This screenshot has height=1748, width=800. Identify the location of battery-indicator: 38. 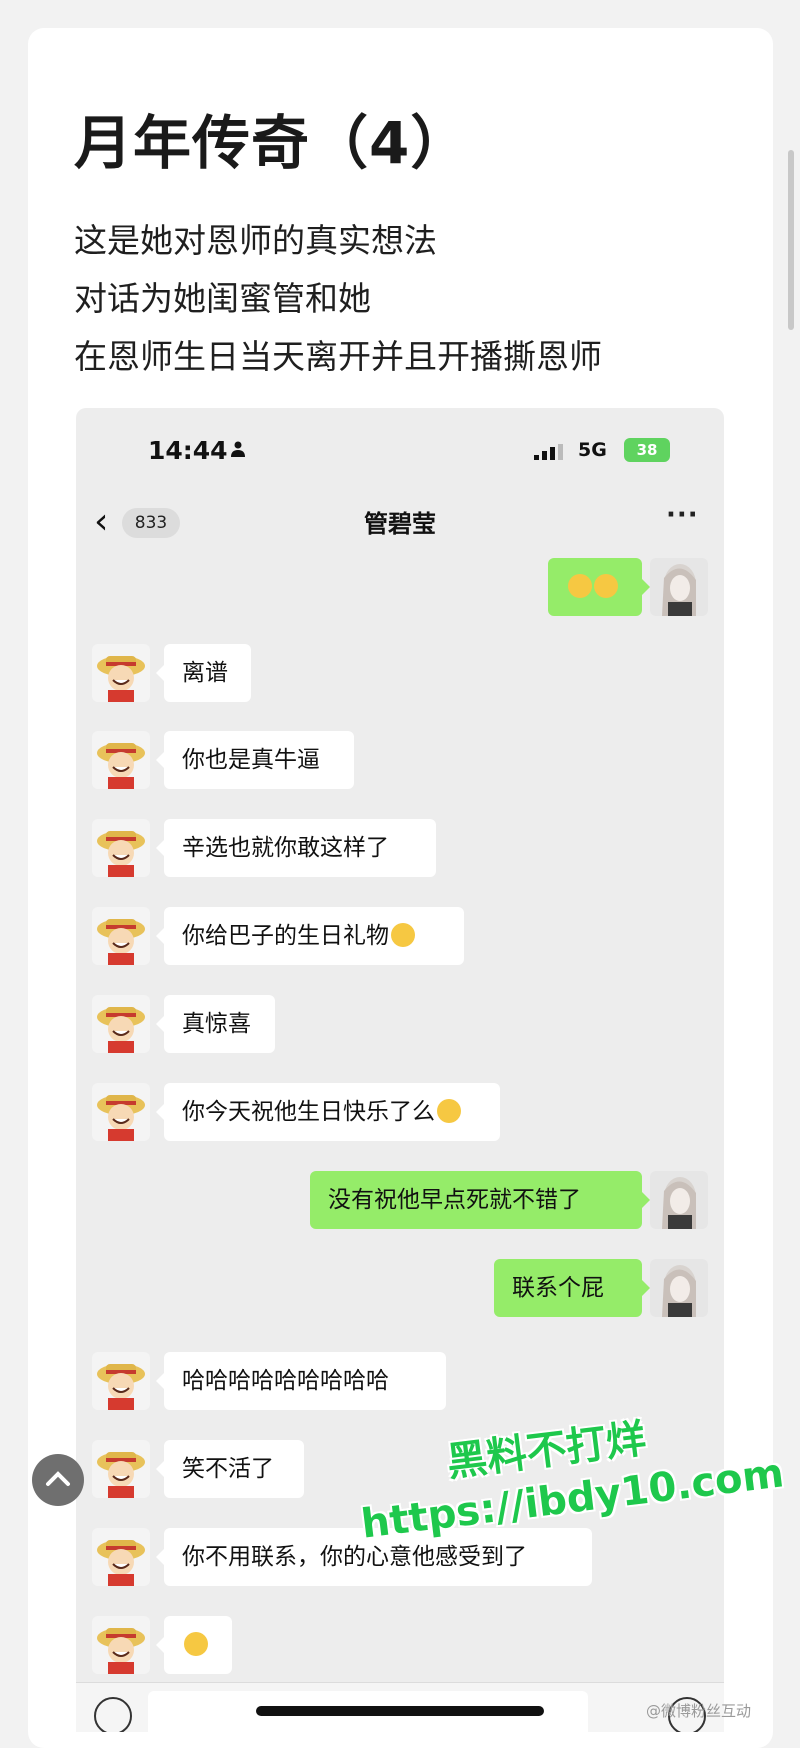
(647, 450).